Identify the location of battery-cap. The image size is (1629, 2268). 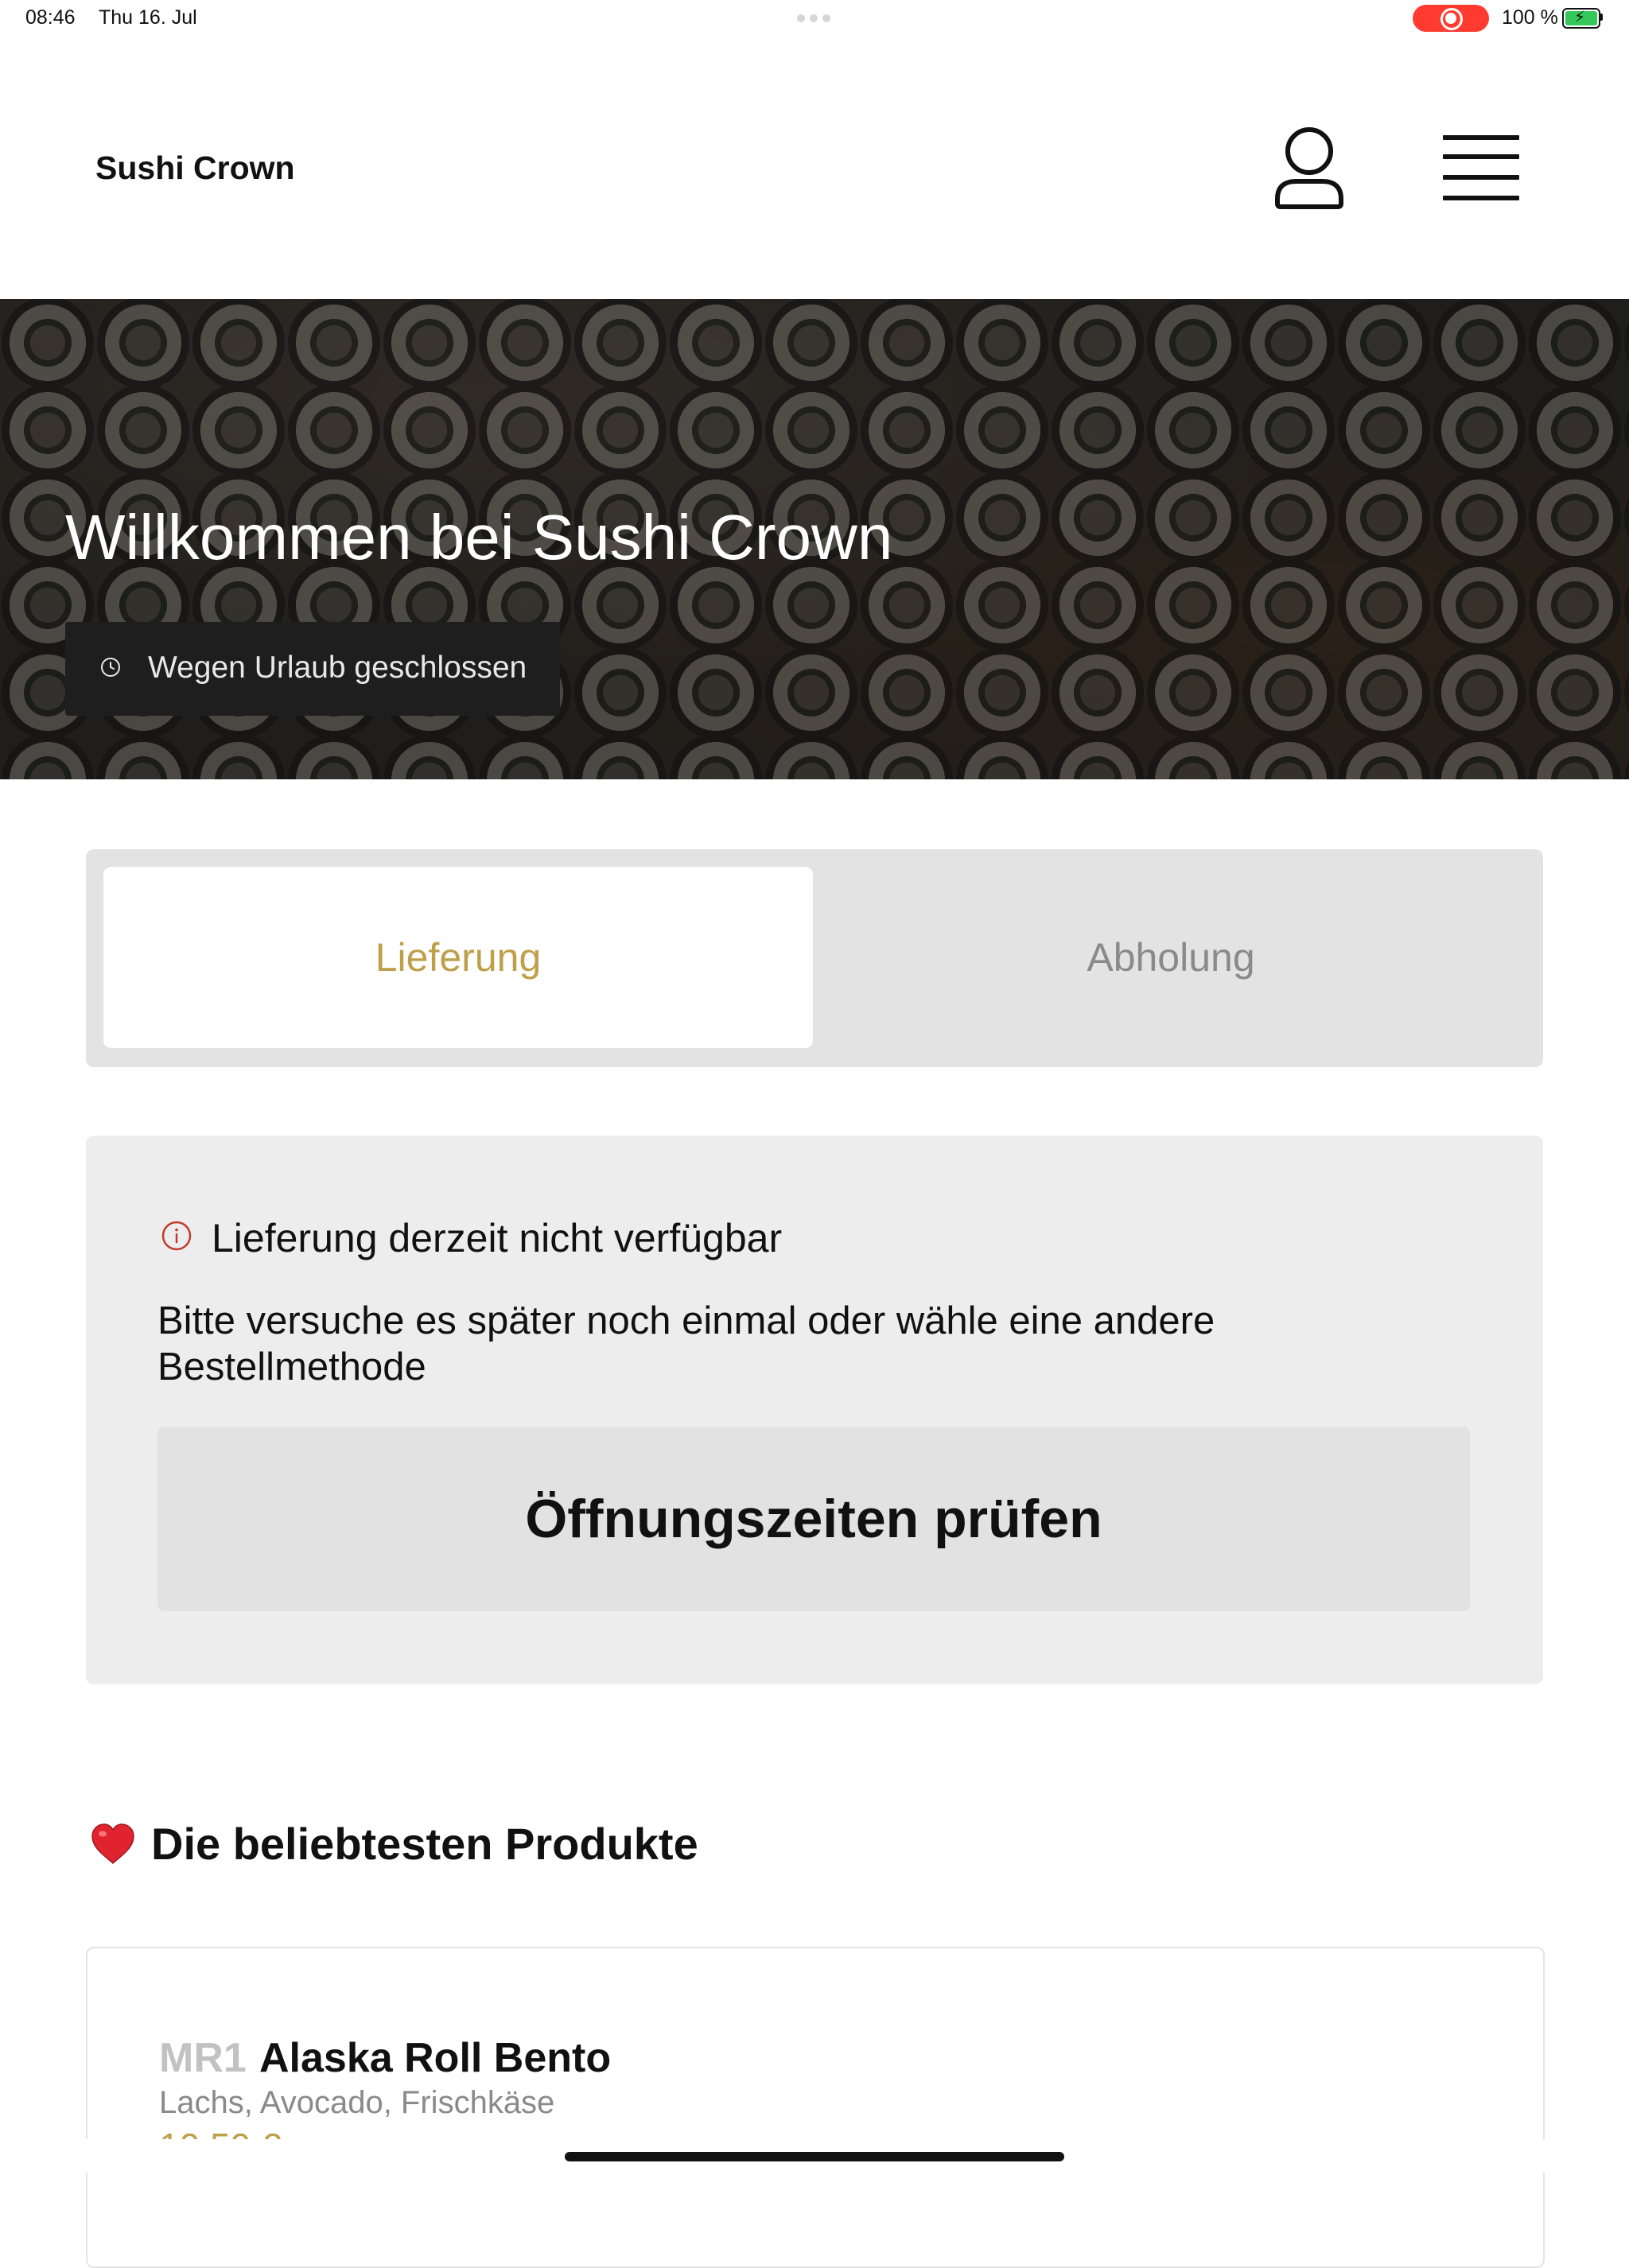
(1601, 17).